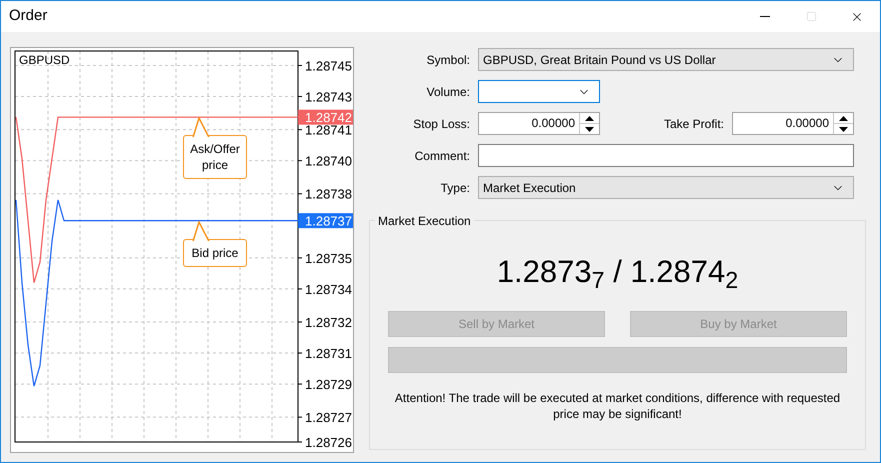 The height and width of the screenshot is (463, 881). I want to click on axis-tick: 1.28732, so click(325, 322).